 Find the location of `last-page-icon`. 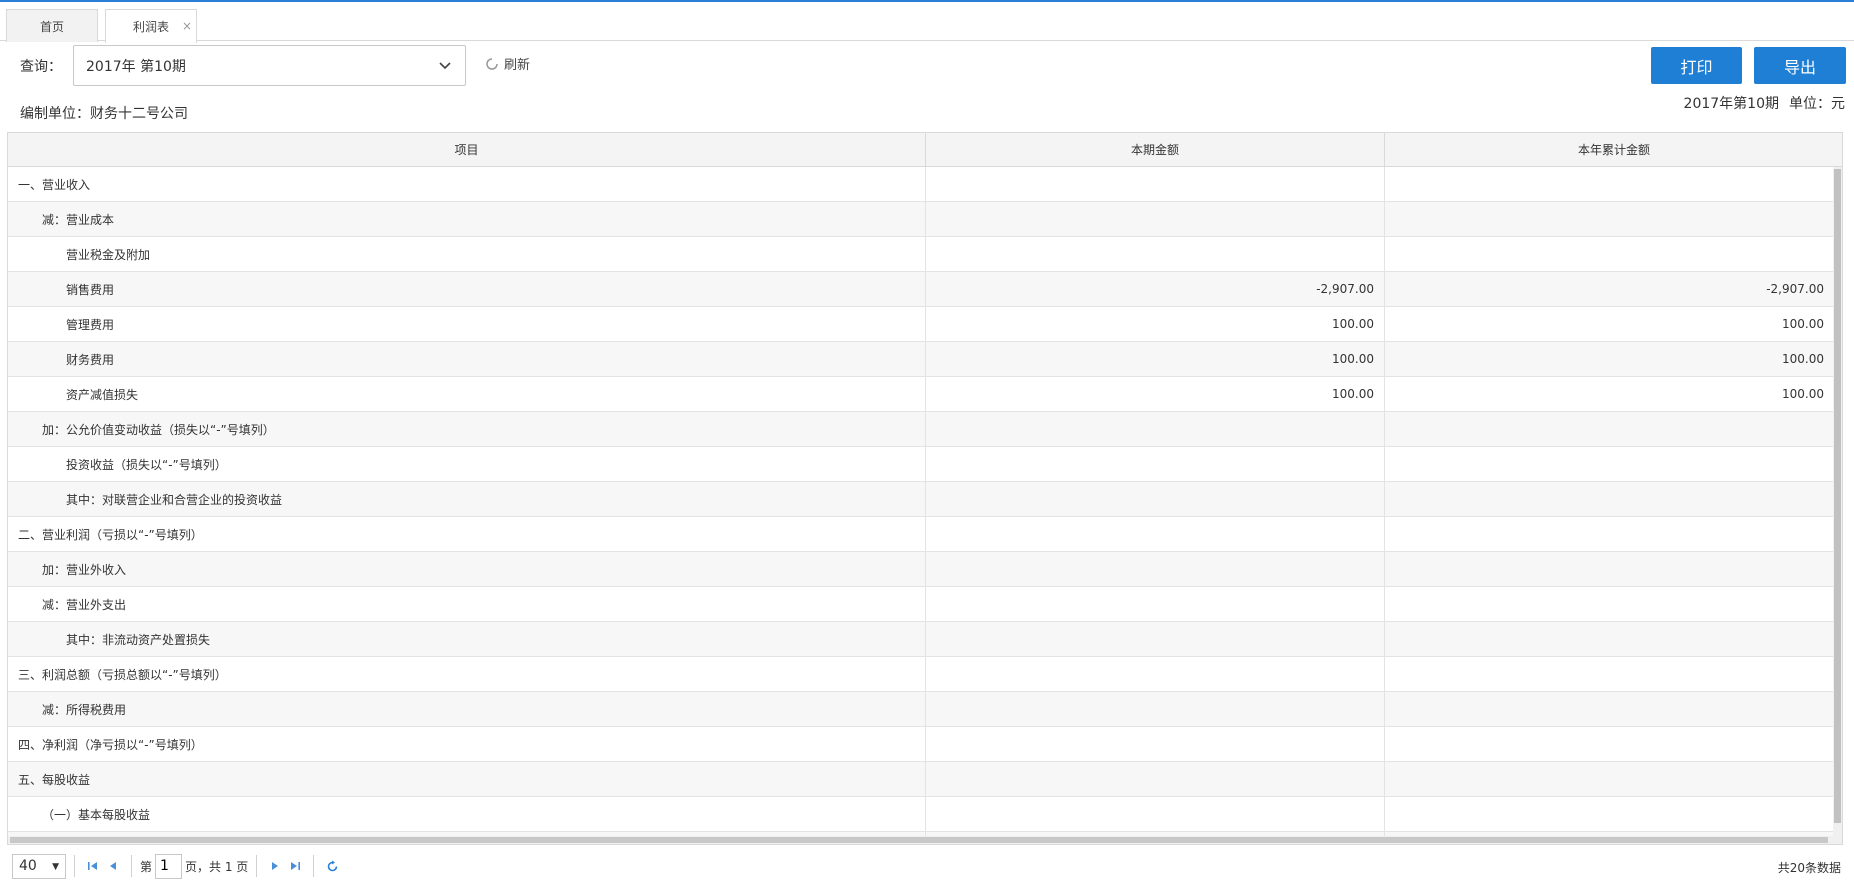

last-page-icon is located at coordinates (296, 866).